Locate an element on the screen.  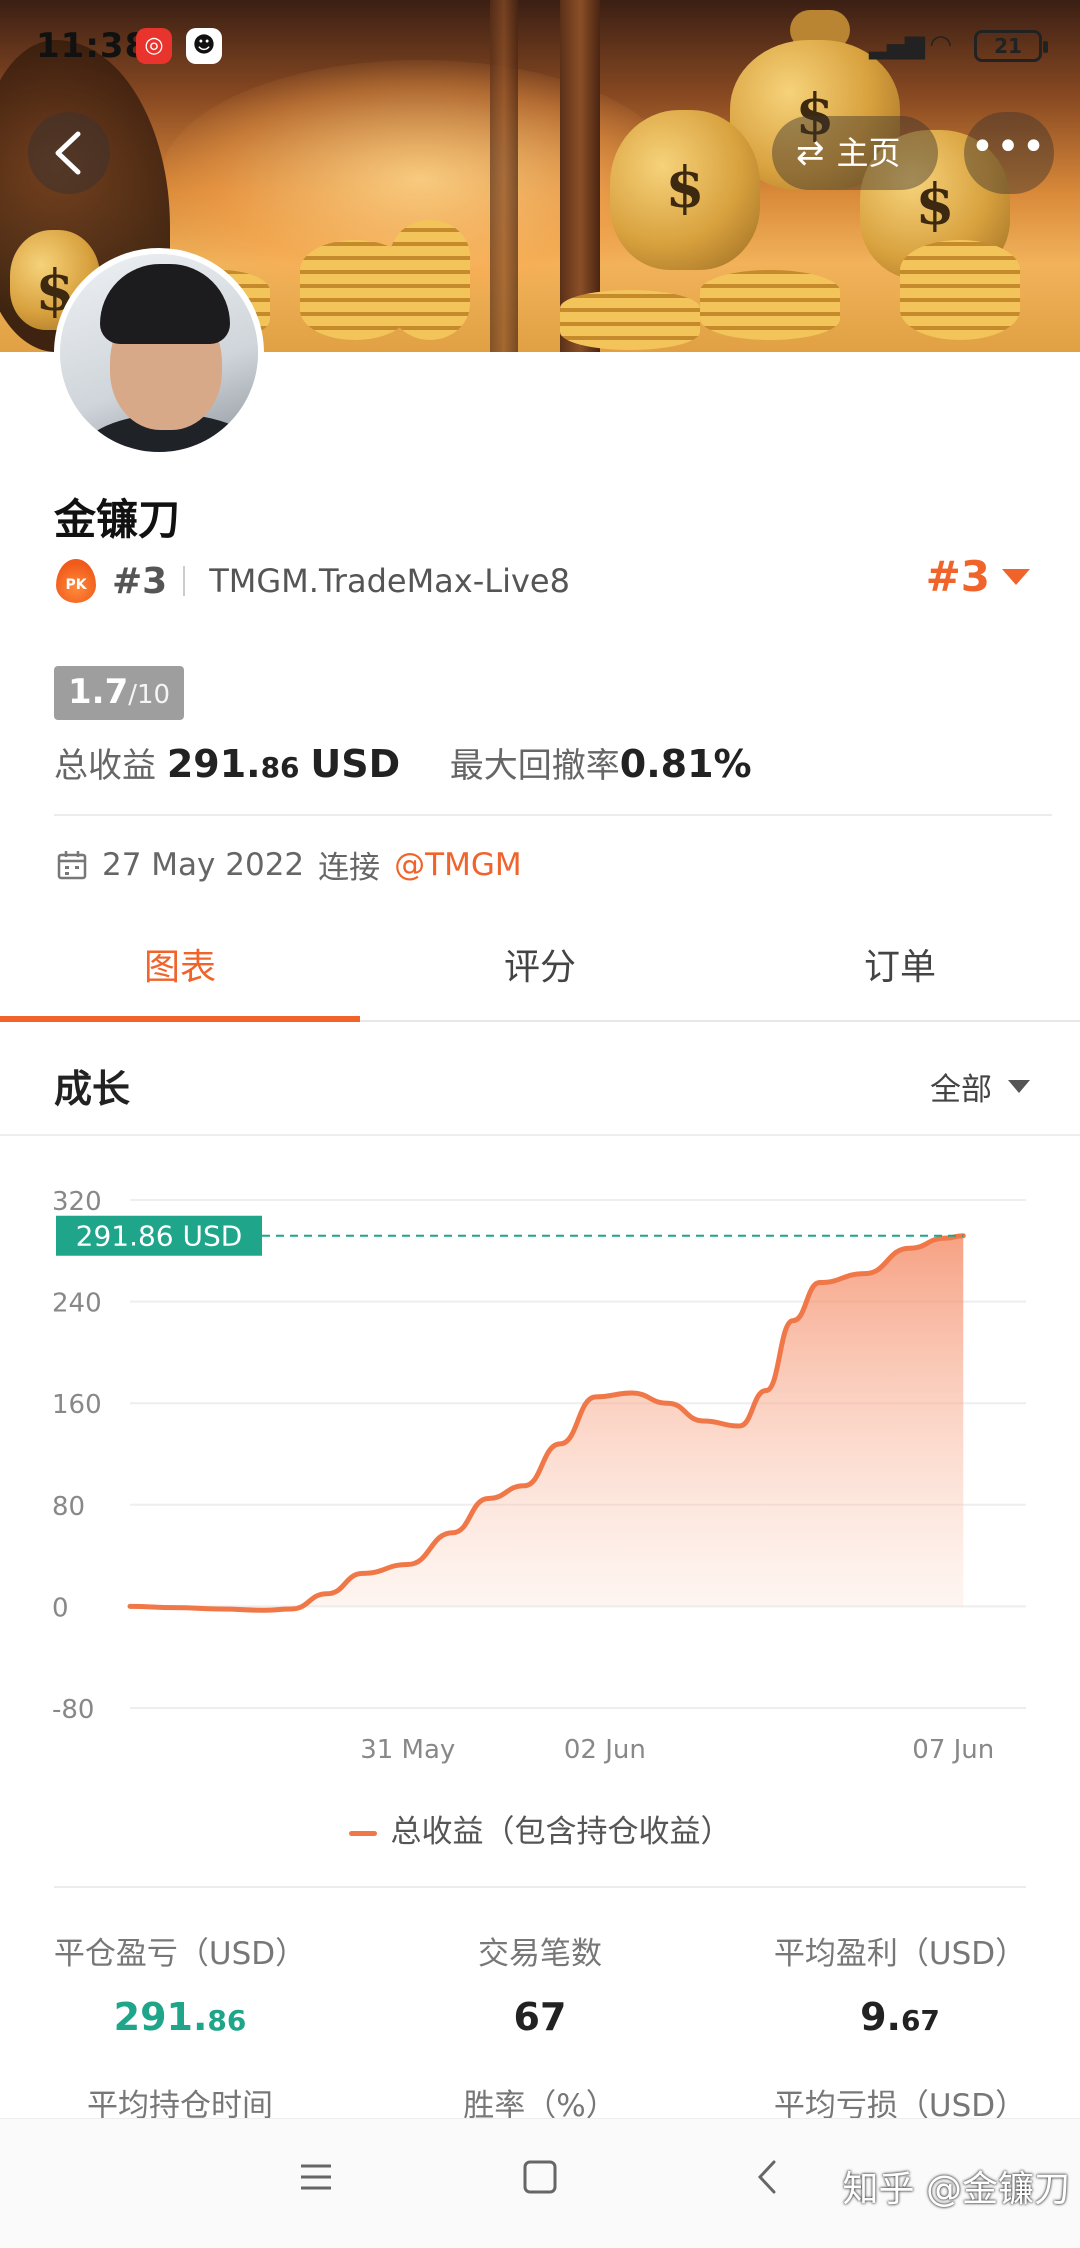
home-button: ⇄ 主页 is located at coordinates (855, 153).